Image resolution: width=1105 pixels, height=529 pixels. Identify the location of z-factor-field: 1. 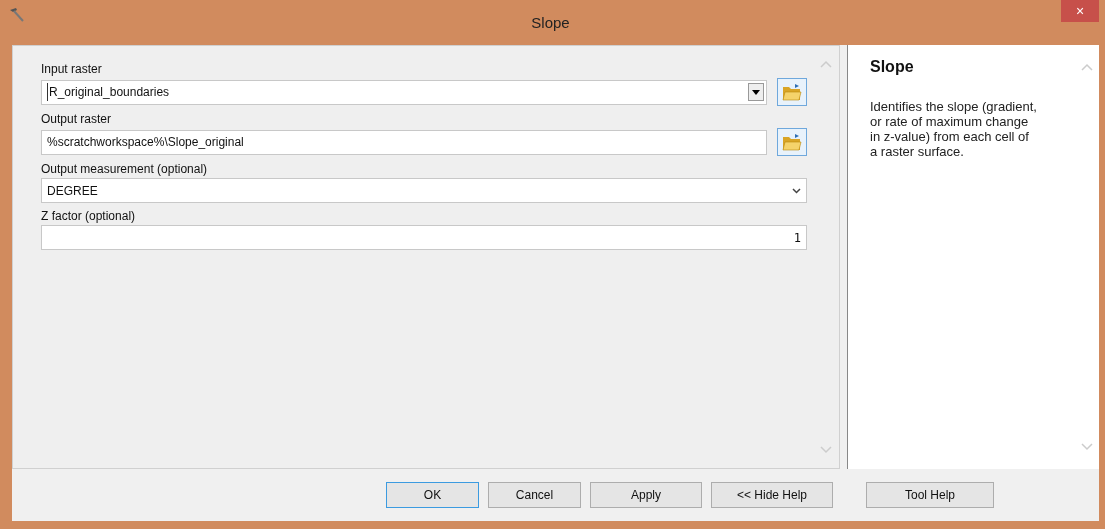
(424, 237).